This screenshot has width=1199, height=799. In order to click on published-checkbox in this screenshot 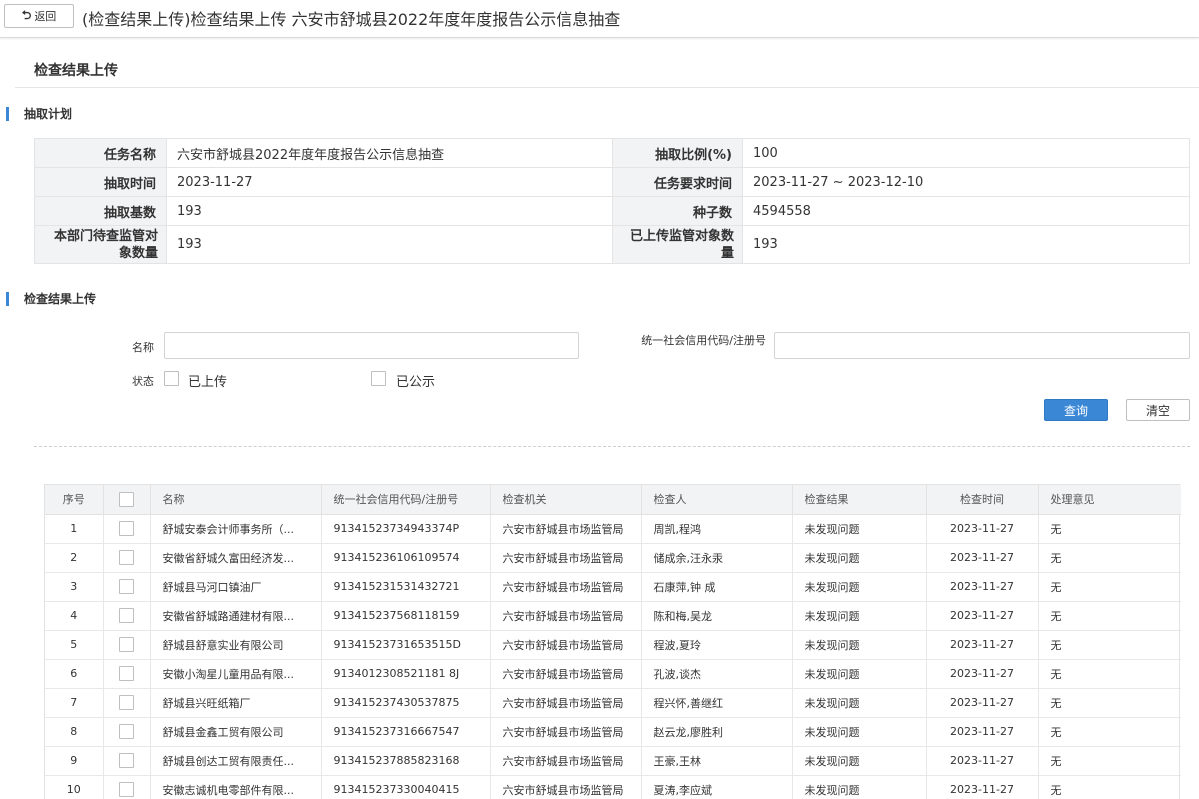, I will do `click(378, 378)`.